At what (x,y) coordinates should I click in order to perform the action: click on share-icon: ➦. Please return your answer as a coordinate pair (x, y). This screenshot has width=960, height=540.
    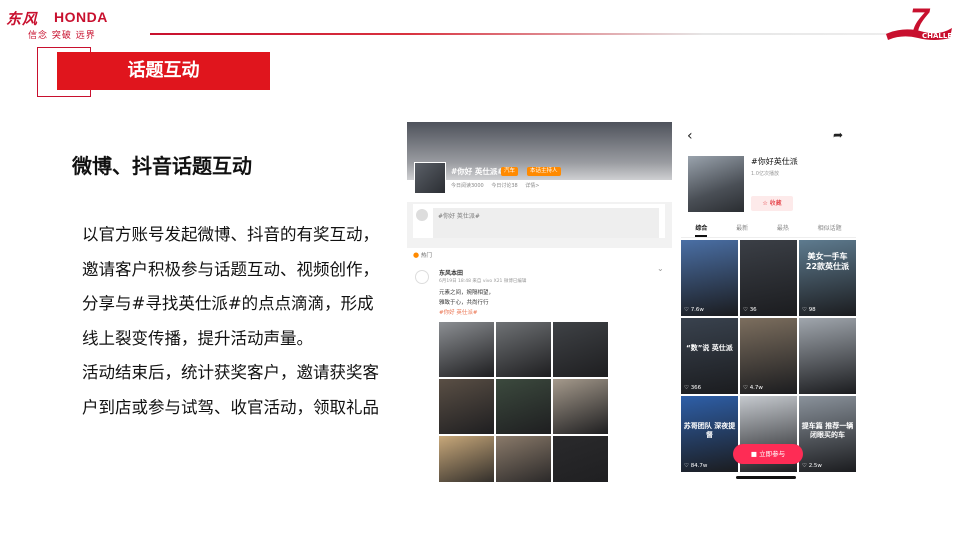
    Looking at the image, I should click on (838, 135).